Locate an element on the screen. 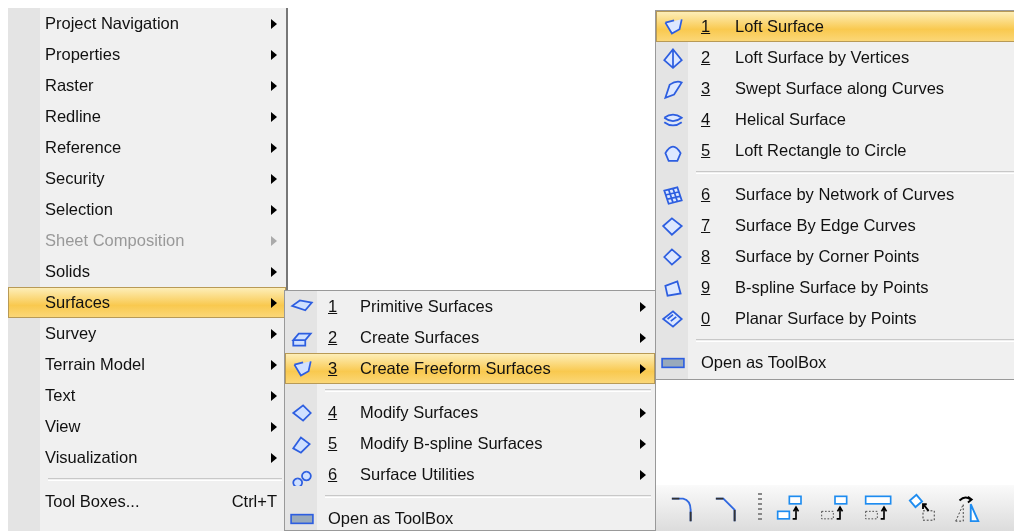 The width and height of the screenshot is (1014, 531). menu-item: 2 Loft Surface by Vertices is located at coordinates (835, 57).